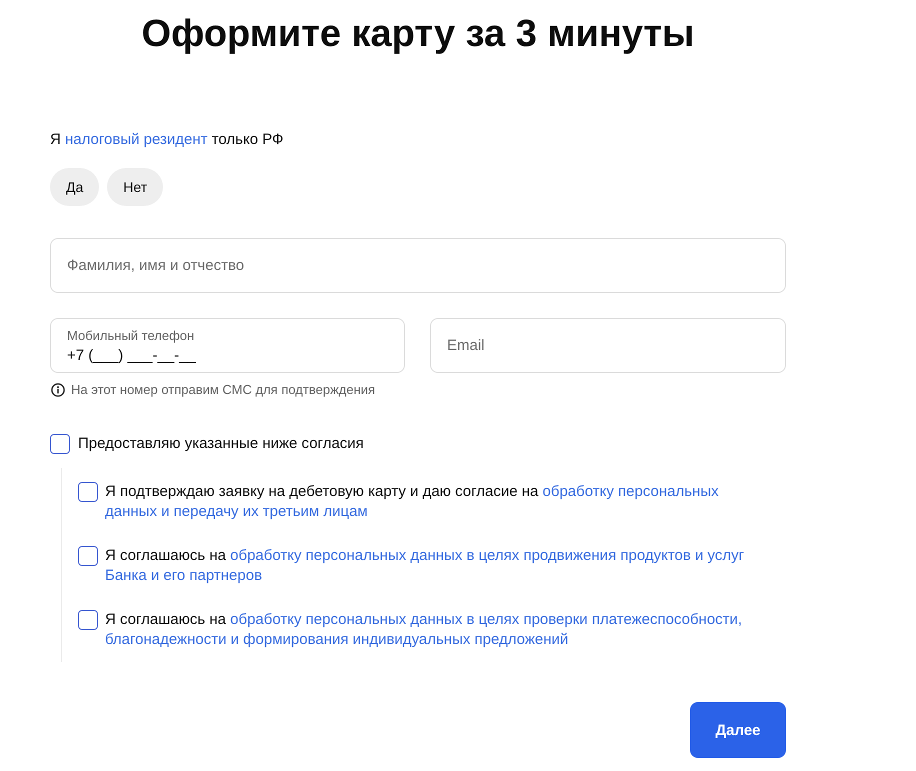 This screenshot has width=916, height=771. Describe the element at coordinates (423, 630) in the screenshot. I see `consent-text: Я соглашаюсь на обработку персональных данных в целях проверки платежеспособности, благонадежности и формирования индивидуальных предложений` at that location.